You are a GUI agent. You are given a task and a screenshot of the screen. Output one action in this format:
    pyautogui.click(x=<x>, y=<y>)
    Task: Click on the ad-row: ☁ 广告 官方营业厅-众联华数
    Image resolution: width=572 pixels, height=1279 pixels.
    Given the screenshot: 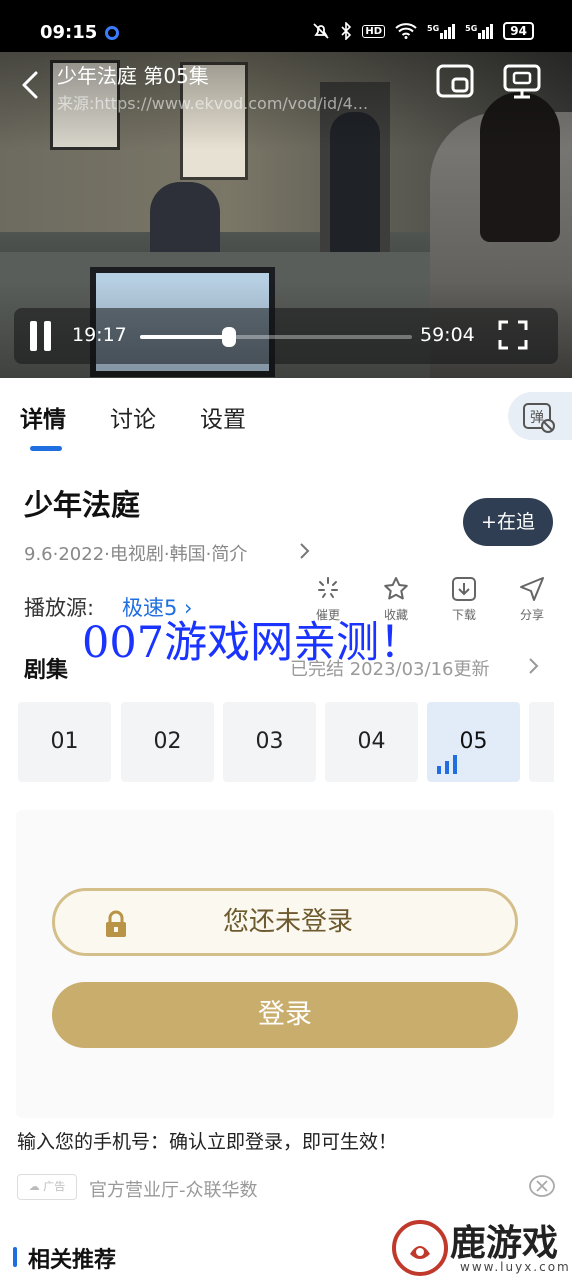 What is the action you would take?
    pyautogui.click(x=287, y=1188)
    